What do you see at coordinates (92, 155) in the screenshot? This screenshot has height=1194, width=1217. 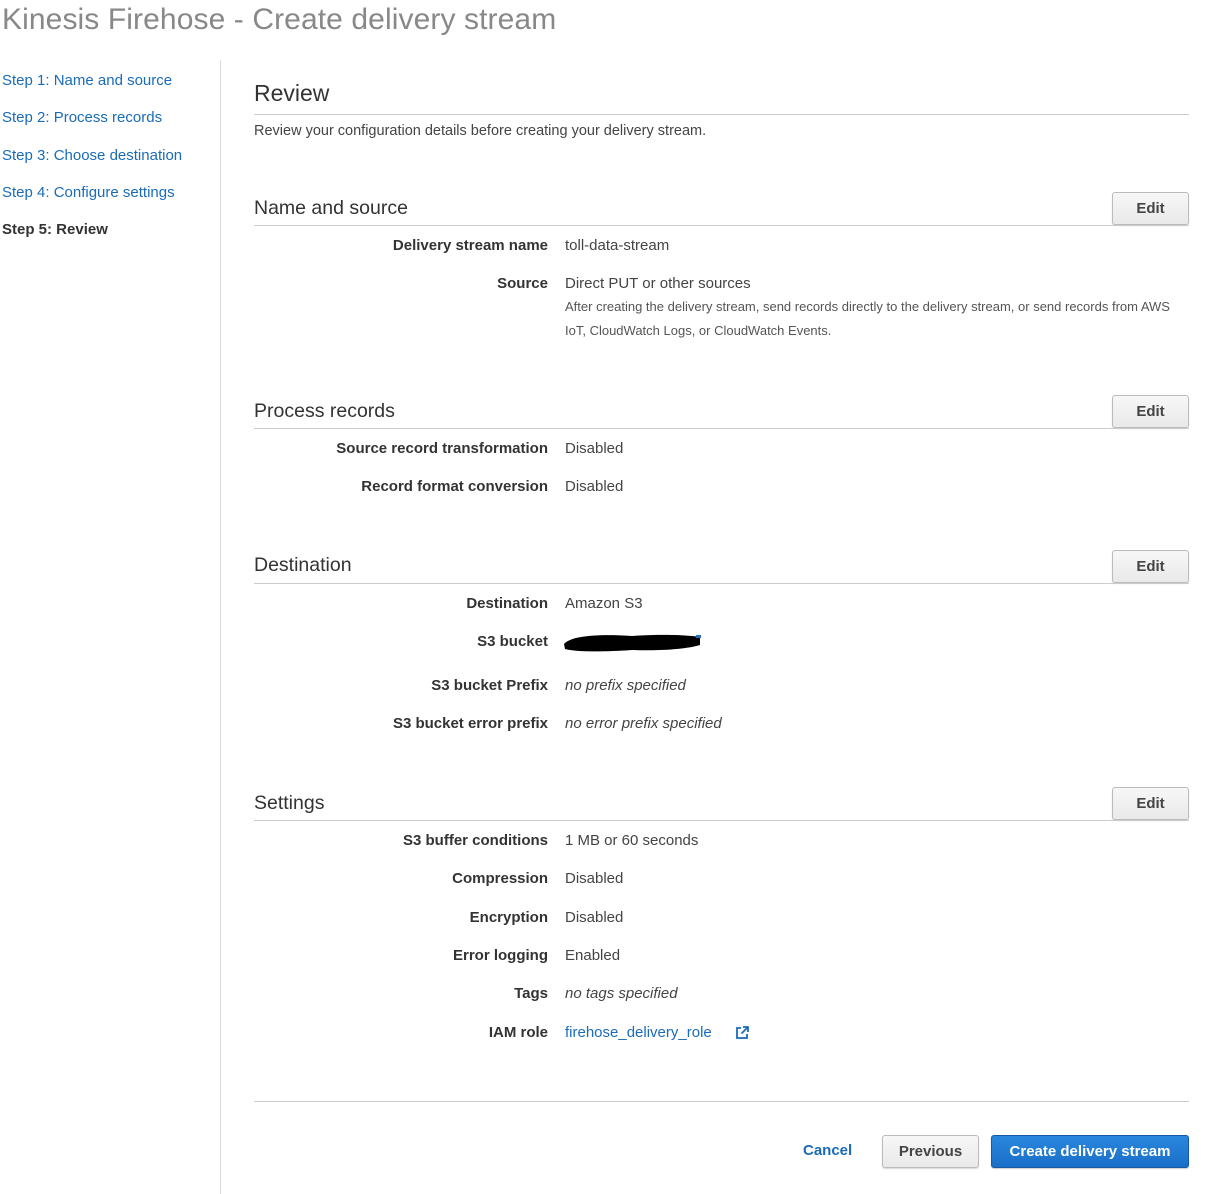 I see `step-3-link: Step 3: Choose destination` at bounding box center [92, 155].